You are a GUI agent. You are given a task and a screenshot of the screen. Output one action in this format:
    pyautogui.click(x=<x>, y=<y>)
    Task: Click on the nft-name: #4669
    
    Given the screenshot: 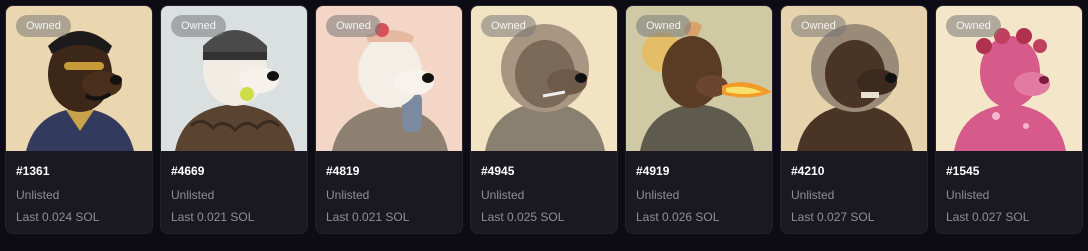 What is the action you would take?
    pyautogui.click(x=188, y=171)
    